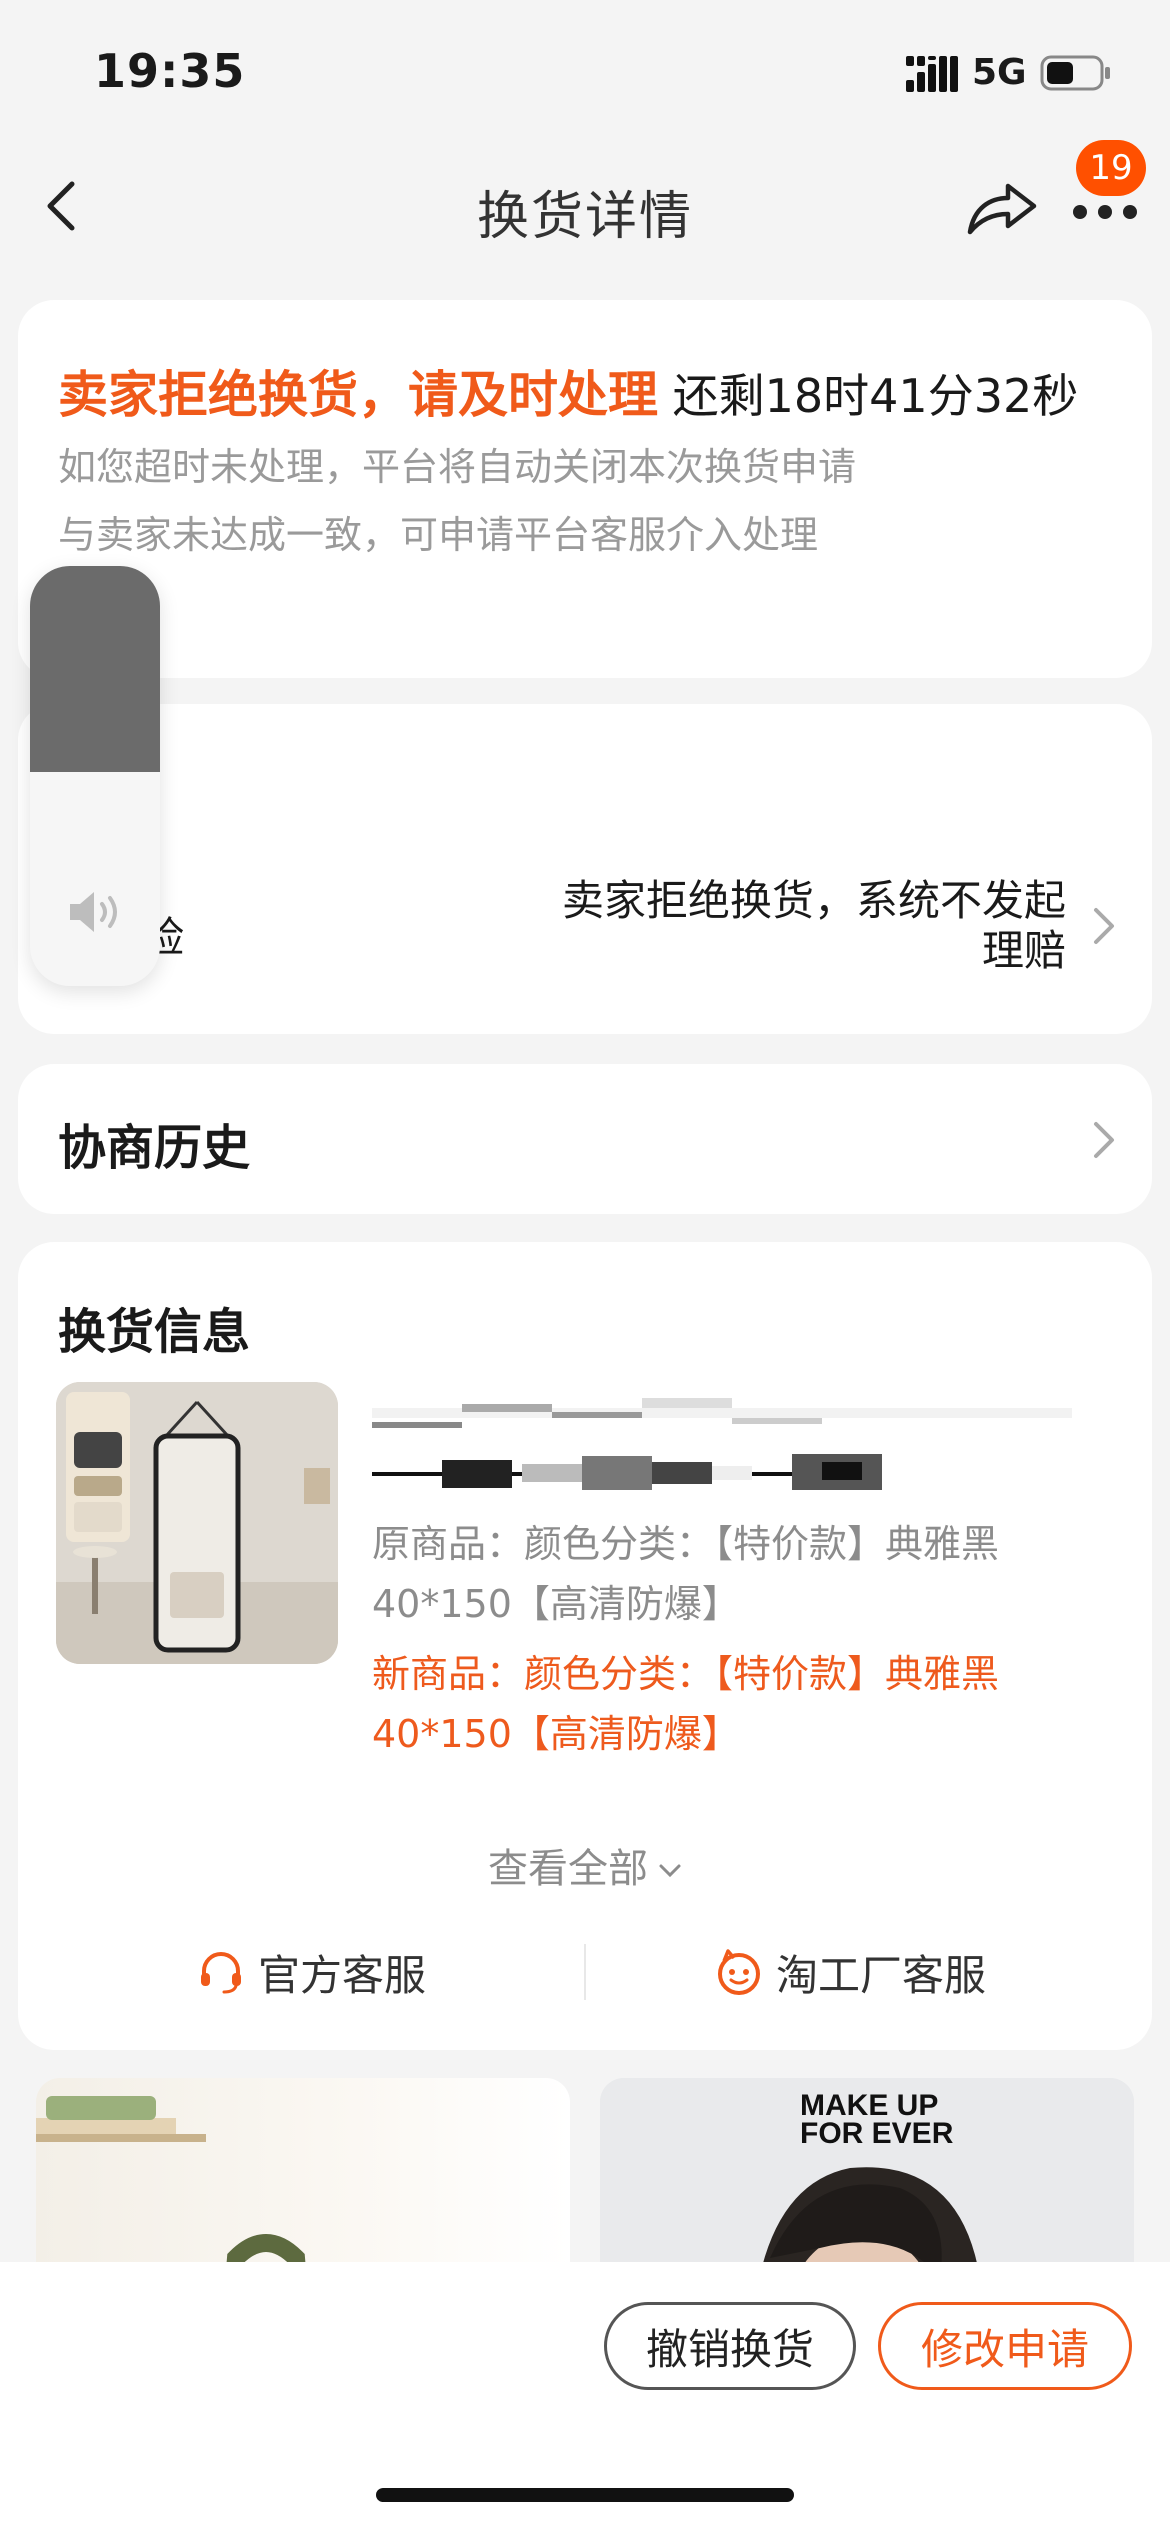 This screenshot has height=2532, width=1170. I want to click on mascot-face-icon, so click(739, 1972).